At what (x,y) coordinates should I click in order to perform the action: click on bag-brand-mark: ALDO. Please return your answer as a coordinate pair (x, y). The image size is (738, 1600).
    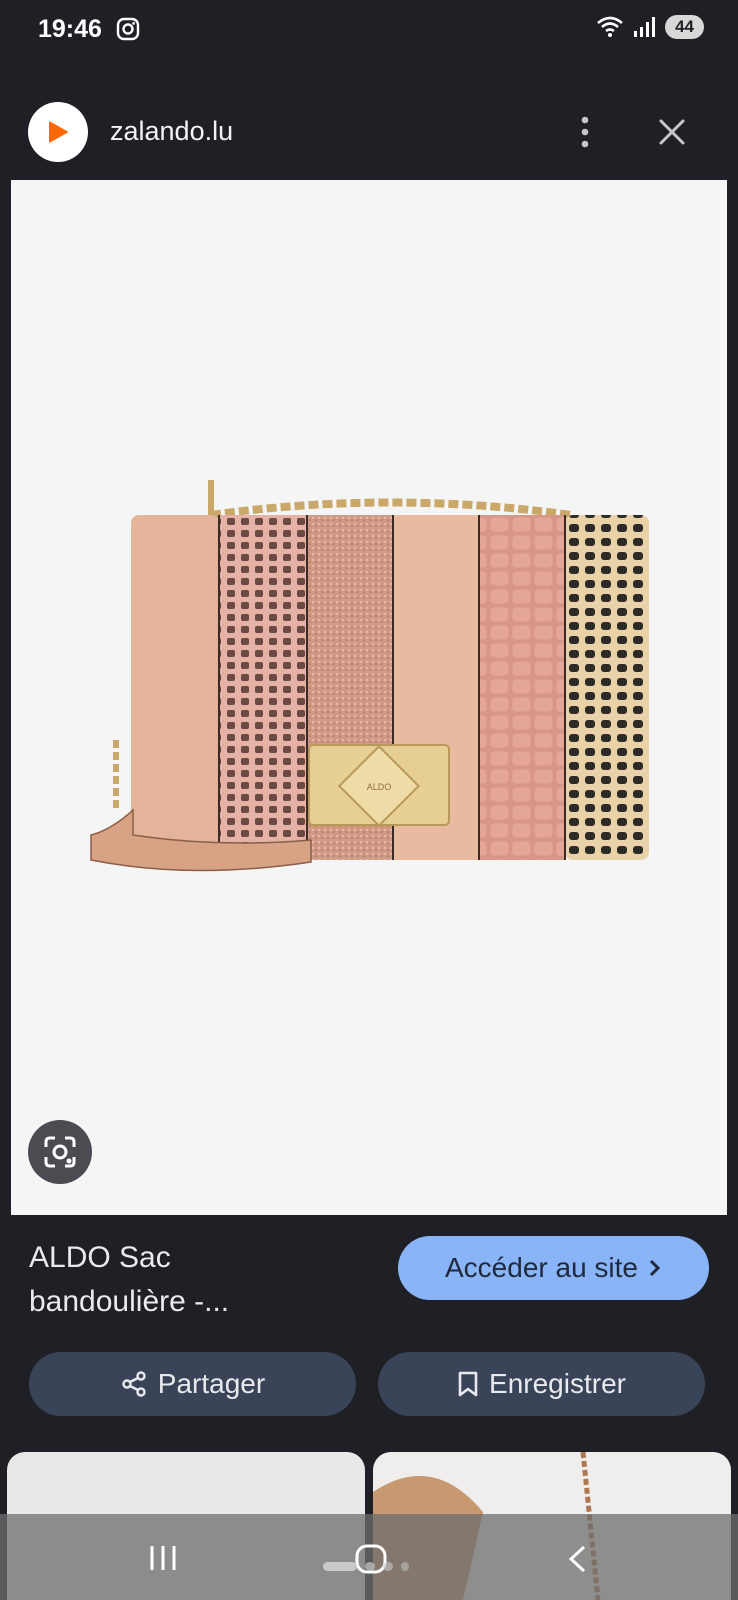
    Looking at the image, I should click on (379, 787).